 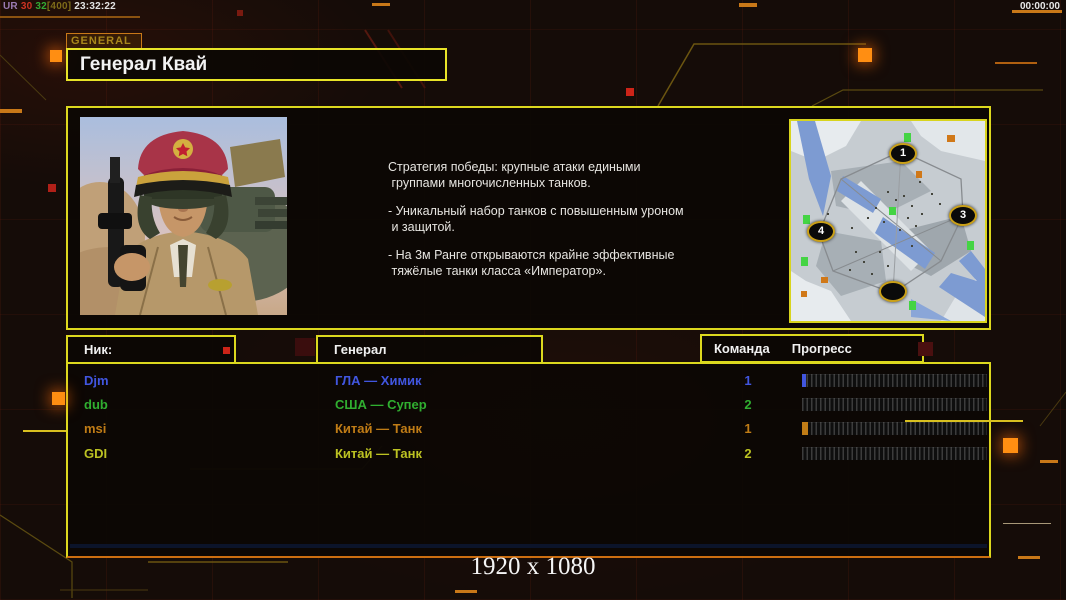 What do you see at coordinates (183, 216) in the screenshot?
I see `general-portrait-image` at bounding box center [183, 216].